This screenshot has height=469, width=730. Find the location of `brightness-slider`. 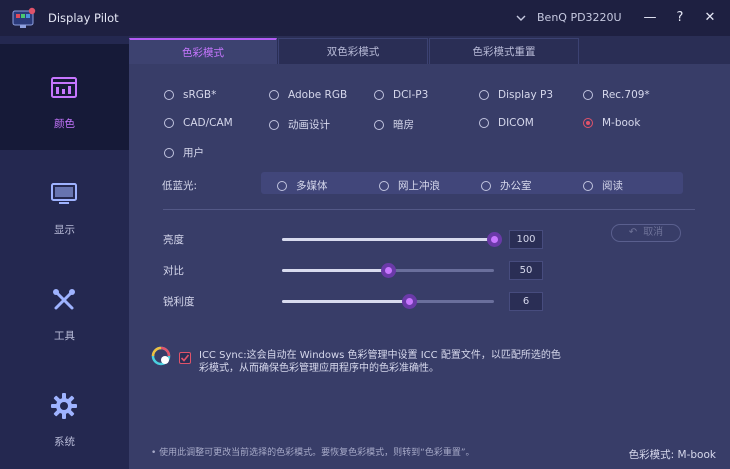

brightness-slider is located at coordinates (392, 239).